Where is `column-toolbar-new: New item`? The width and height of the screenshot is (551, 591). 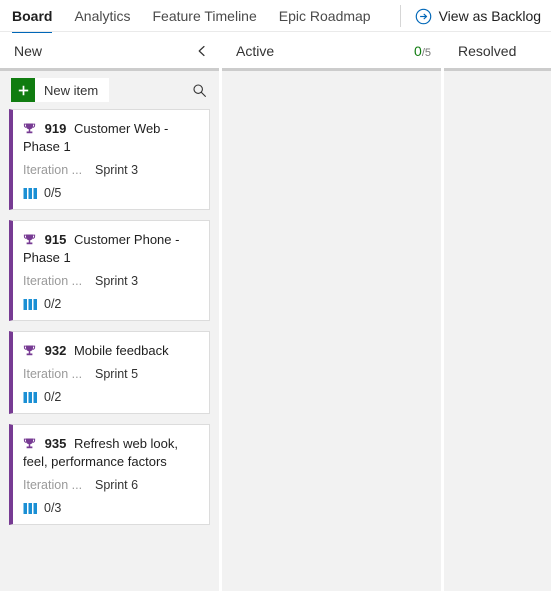
column-toolbar-new: New item is located at coordinates (109, 90).